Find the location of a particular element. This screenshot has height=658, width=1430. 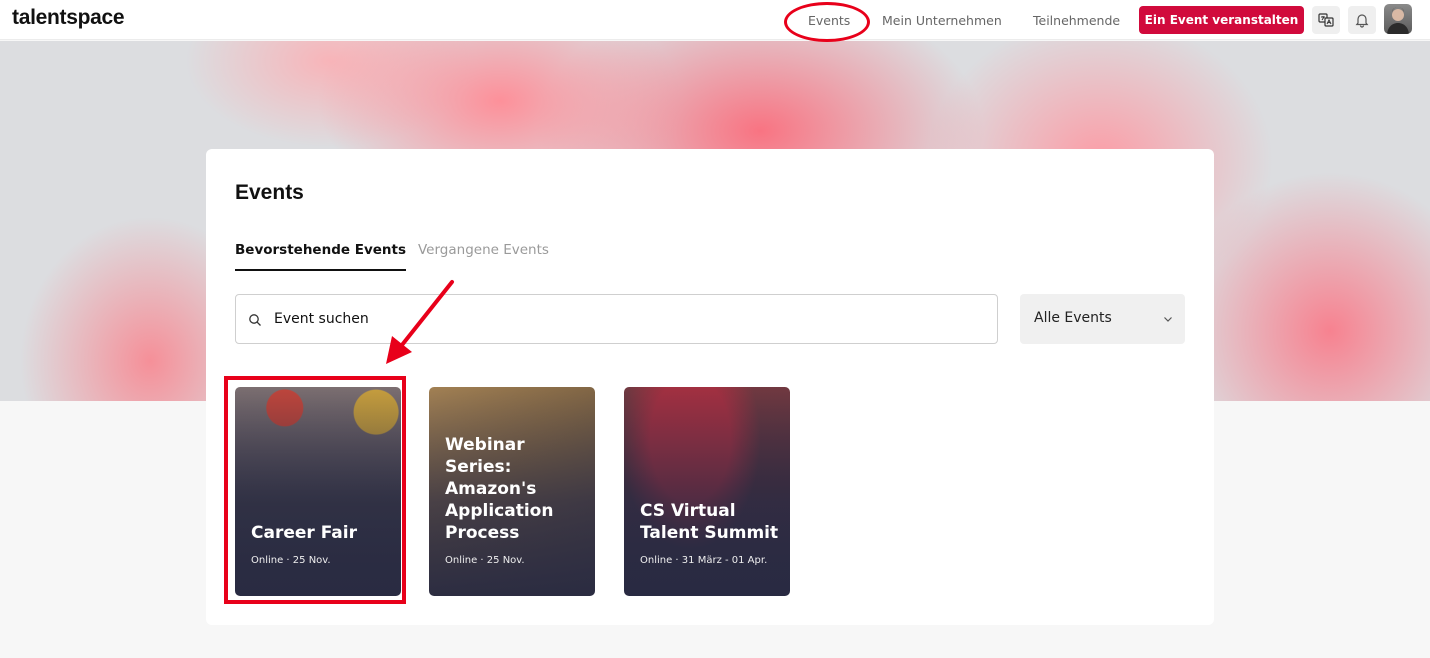

logo: talentspace is located at coordinates (68, 18).